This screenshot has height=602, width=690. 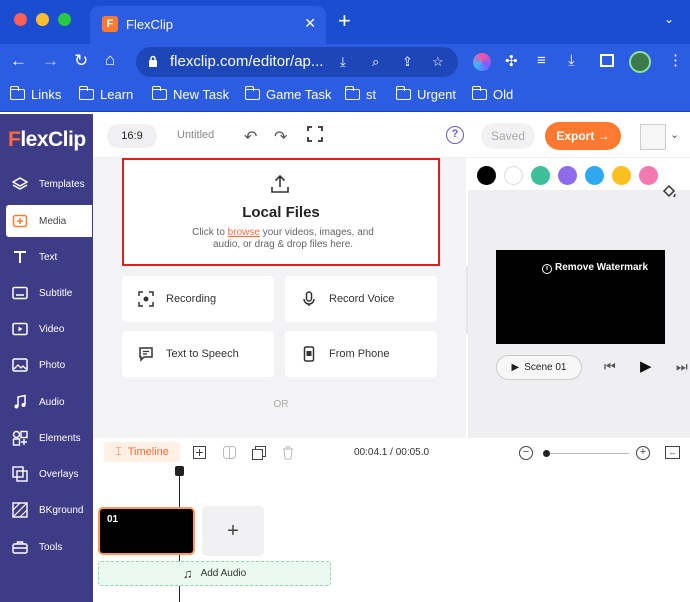 What do you see at coordinates (49, 547) in the screenshot?
I see `sidebar-item-tools: Tools` at bounding box center [49, 547].